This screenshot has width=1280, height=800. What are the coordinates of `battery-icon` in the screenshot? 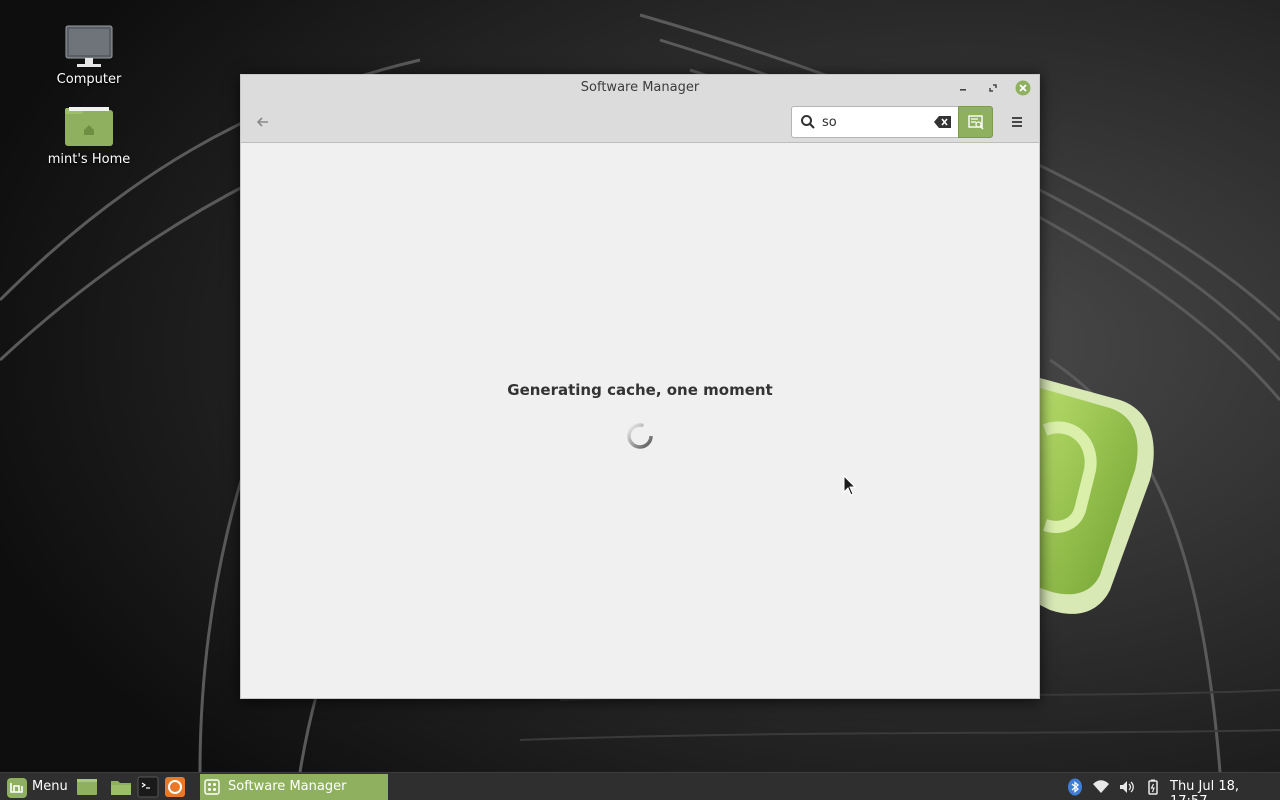 It's located at (1153, 787).